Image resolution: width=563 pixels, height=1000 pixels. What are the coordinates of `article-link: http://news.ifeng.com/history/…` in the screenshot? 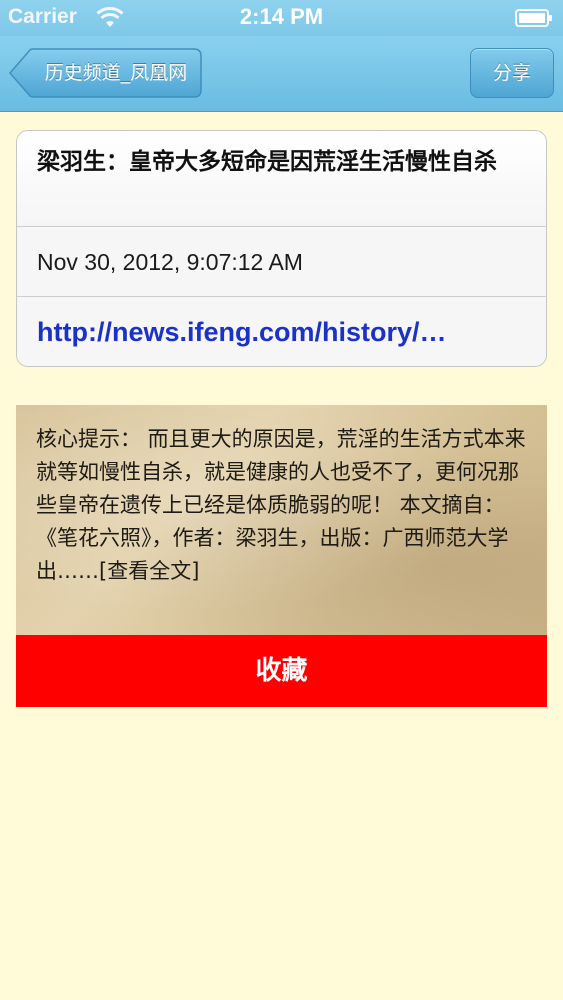 It's located at (287, 331).